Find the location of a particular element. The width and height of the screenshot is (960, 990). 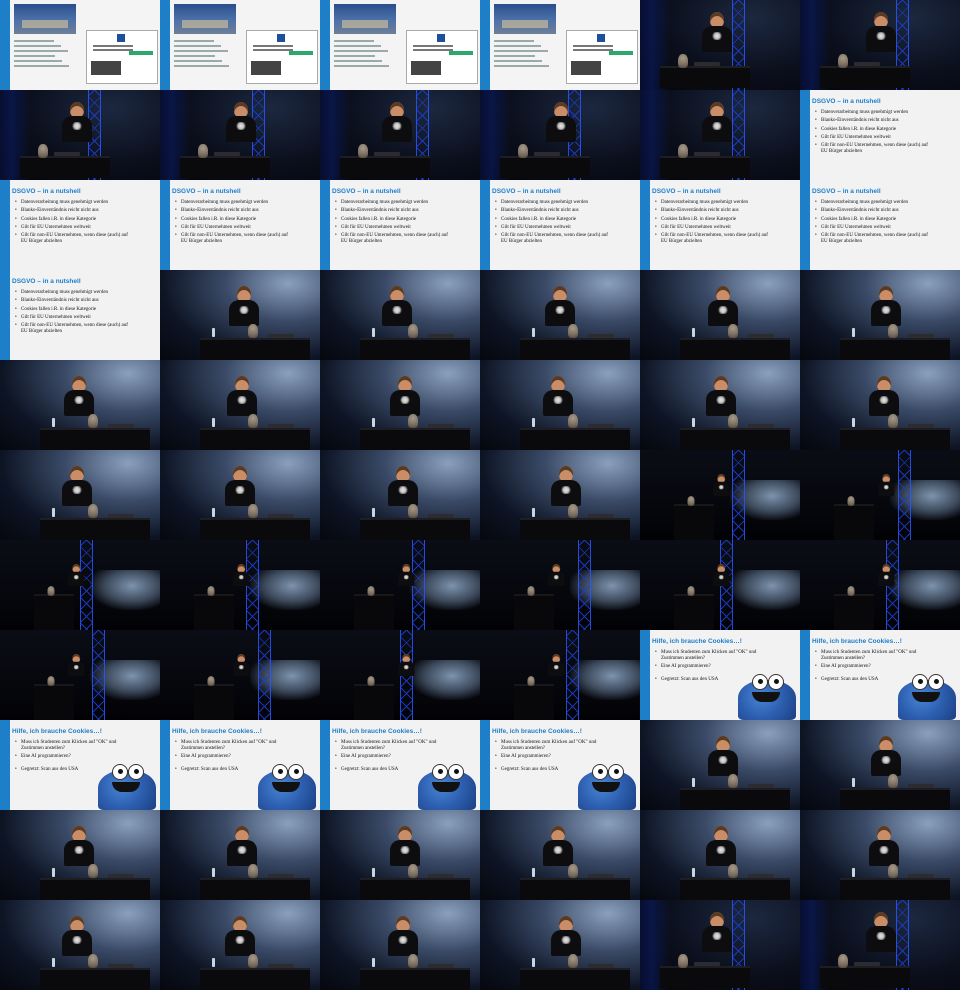

thumbnail-title is located at coordinates (400, 45).